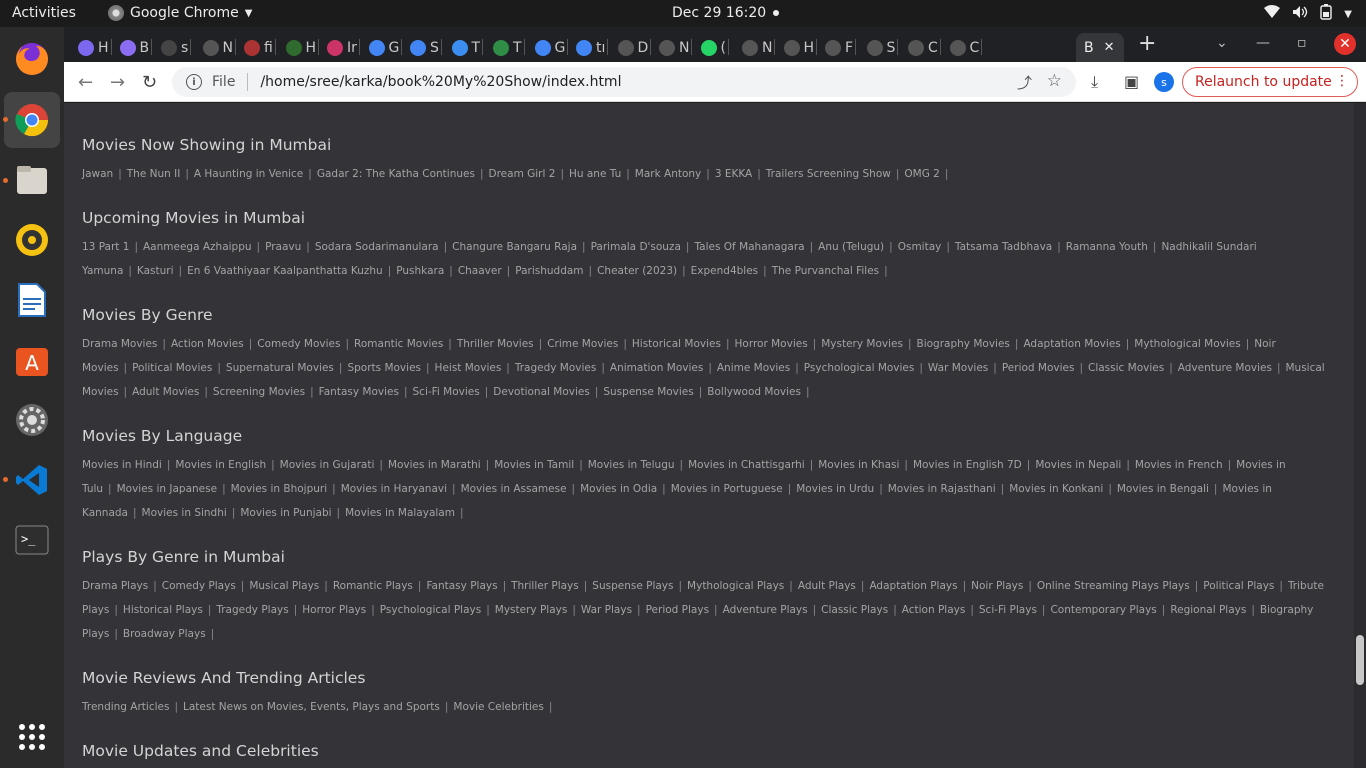 The height and width of the screenshot is (768, 1366). What do you see at coordinates (279, 489) in the screenshot?
I see `footer-link: Movies in Bhojpuri` at bounding box center [279, 489].